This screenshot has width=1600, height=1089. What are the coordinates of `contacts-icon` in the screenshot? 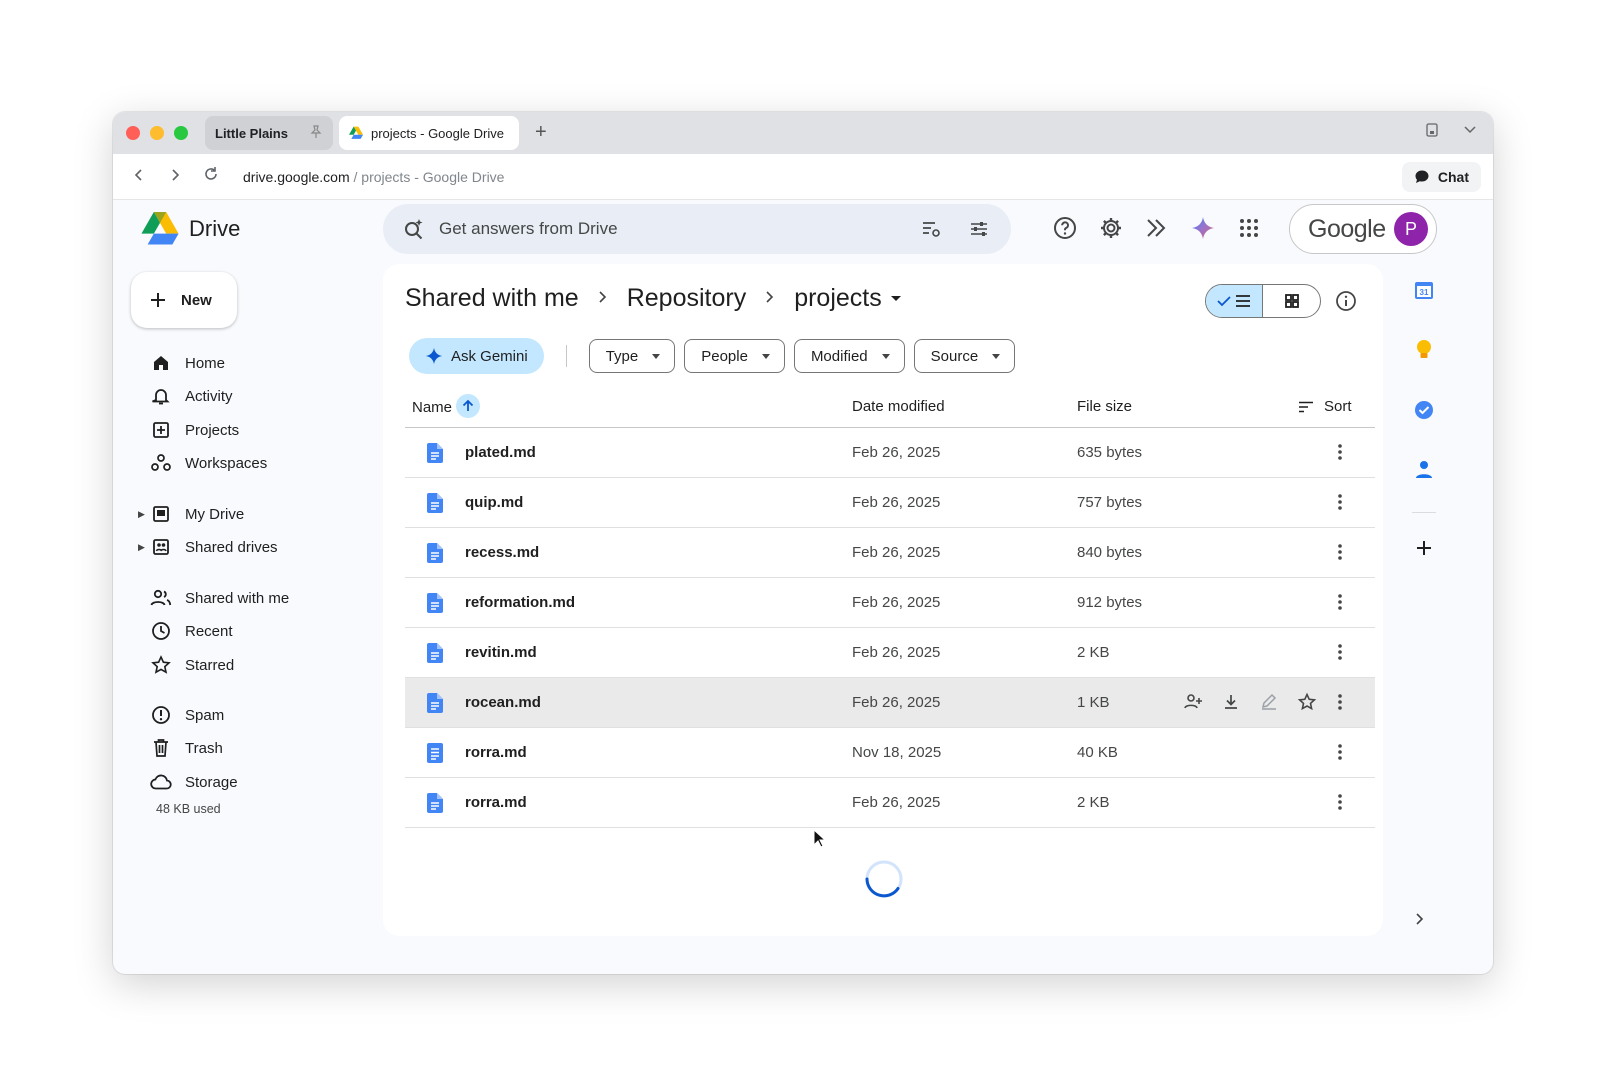 It's located at (1424, 471).